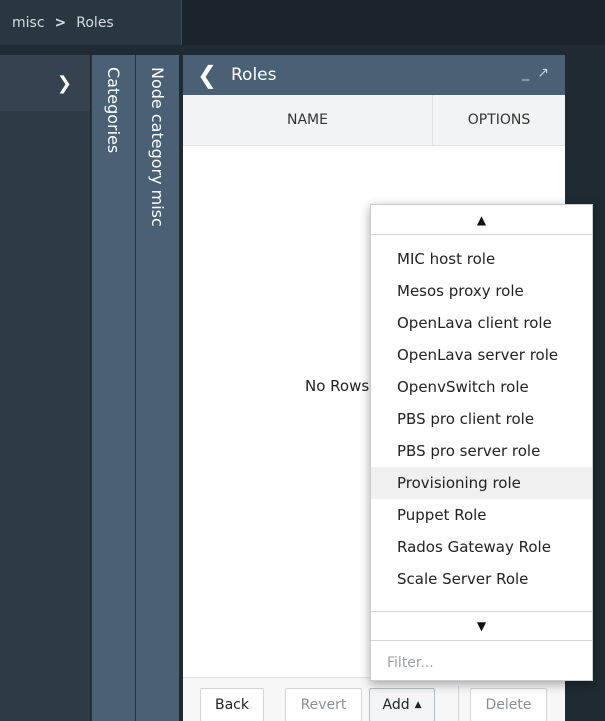 This screenshot has height=721, width=605. What do you see at coordinates (481, 483) in the screenshot?
I see `dropdown-item-hovered: Provisioning role` at bounding box center [481, 483].